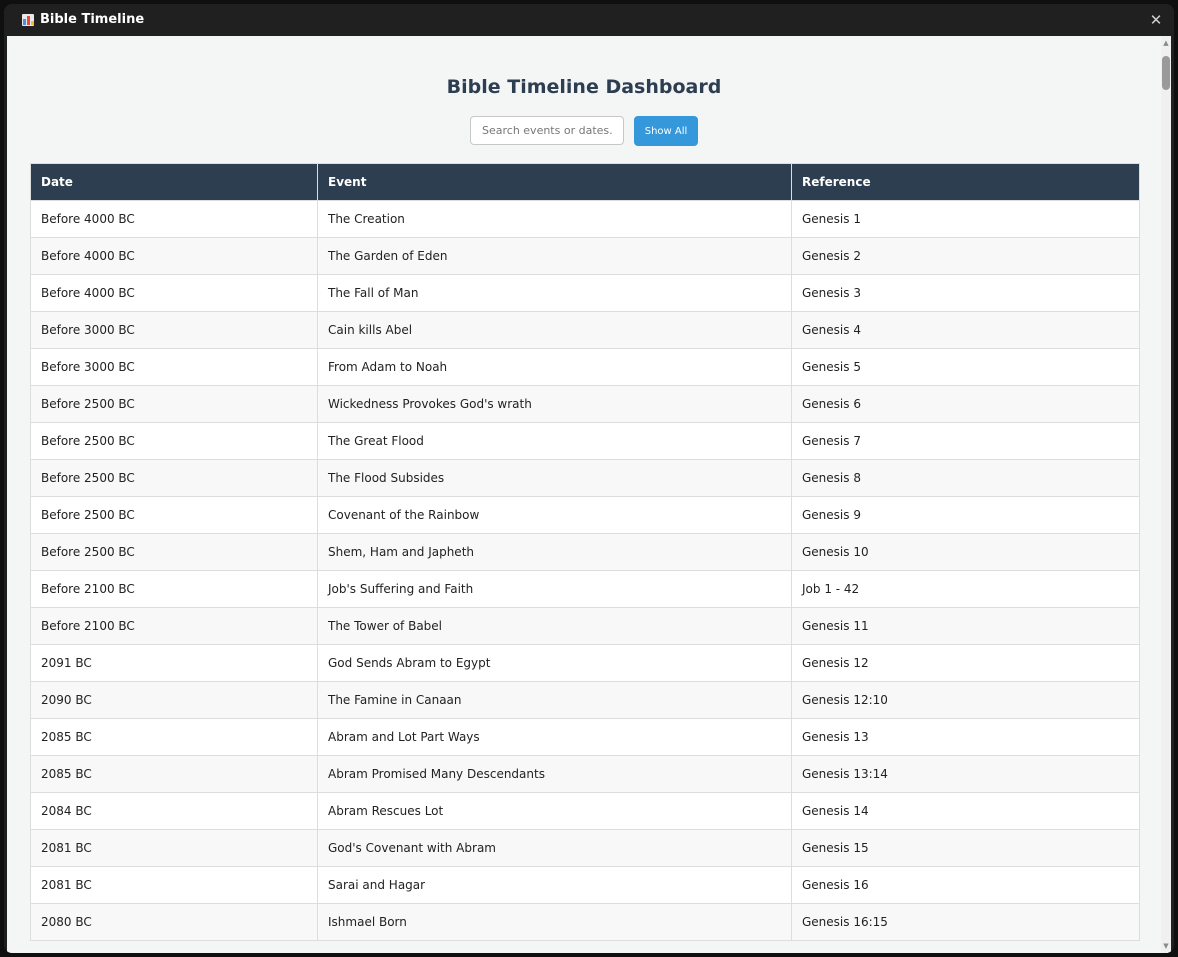 This screenshot has width=1178, height=957. Describe the element at coordinates (554, 367) in the screenshot. I see `cell-event: From Adam to Noah` at that location.